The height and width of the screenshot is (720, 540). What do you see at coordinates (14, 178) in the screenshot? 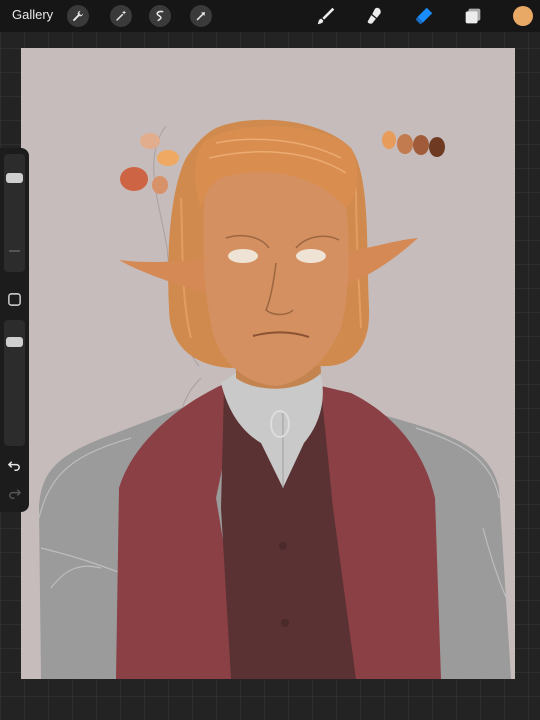
I see `brush-size-handle` at bounding box center [14, 178].